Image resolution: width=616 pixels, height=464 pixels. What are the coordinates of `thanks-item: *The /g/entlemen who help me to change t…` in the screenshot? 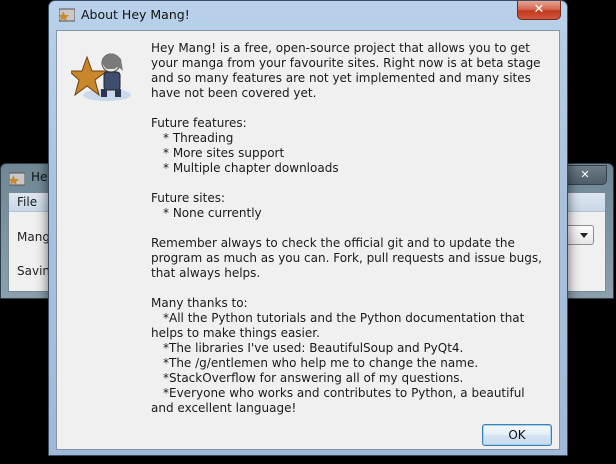 It's located at (321, 363).